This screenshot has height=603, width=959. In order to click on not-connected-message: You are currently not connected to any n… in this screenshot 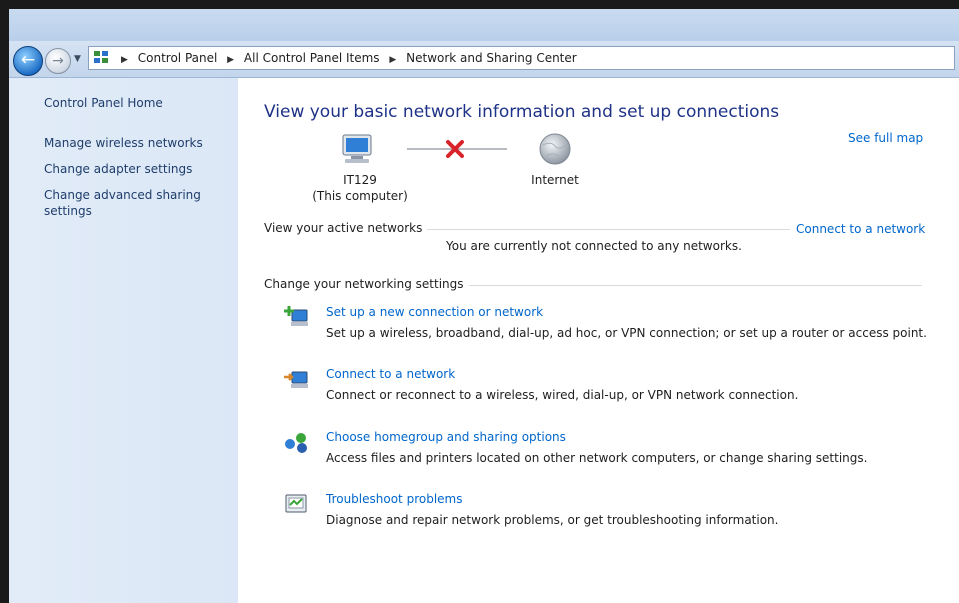, I will do `click(594, 246)`.